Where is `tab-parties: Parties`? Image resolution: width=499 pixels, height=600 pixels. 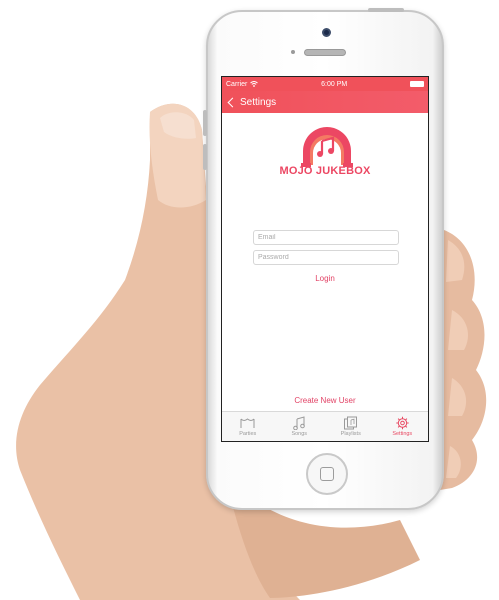 tab-parties: Parties is located at coordinates (248, 426).